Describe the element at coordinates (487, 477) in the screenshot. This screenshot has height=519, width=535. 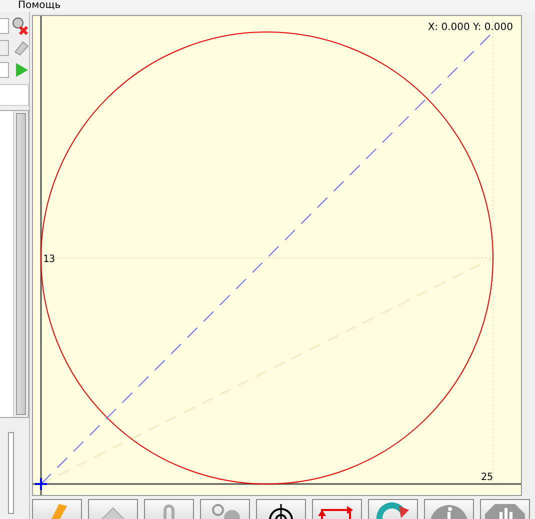
I see `axis-label: 25` at that location.